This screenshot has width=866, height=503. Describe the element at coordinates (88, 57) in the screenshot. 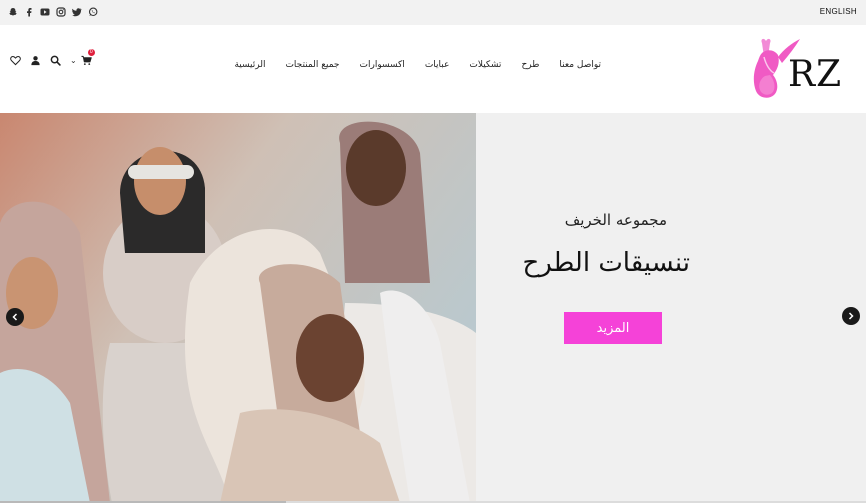

I see `cart-icon: 0` at that location.